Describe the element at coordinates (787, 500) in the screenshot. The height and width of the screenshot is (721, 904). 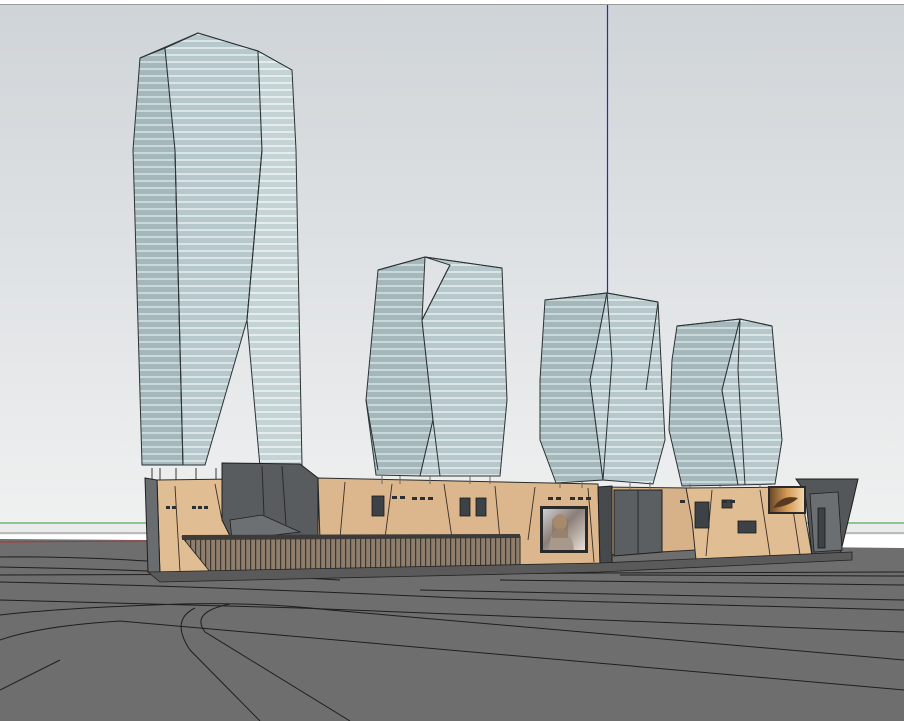
I see `billboard-landscape` at that location.